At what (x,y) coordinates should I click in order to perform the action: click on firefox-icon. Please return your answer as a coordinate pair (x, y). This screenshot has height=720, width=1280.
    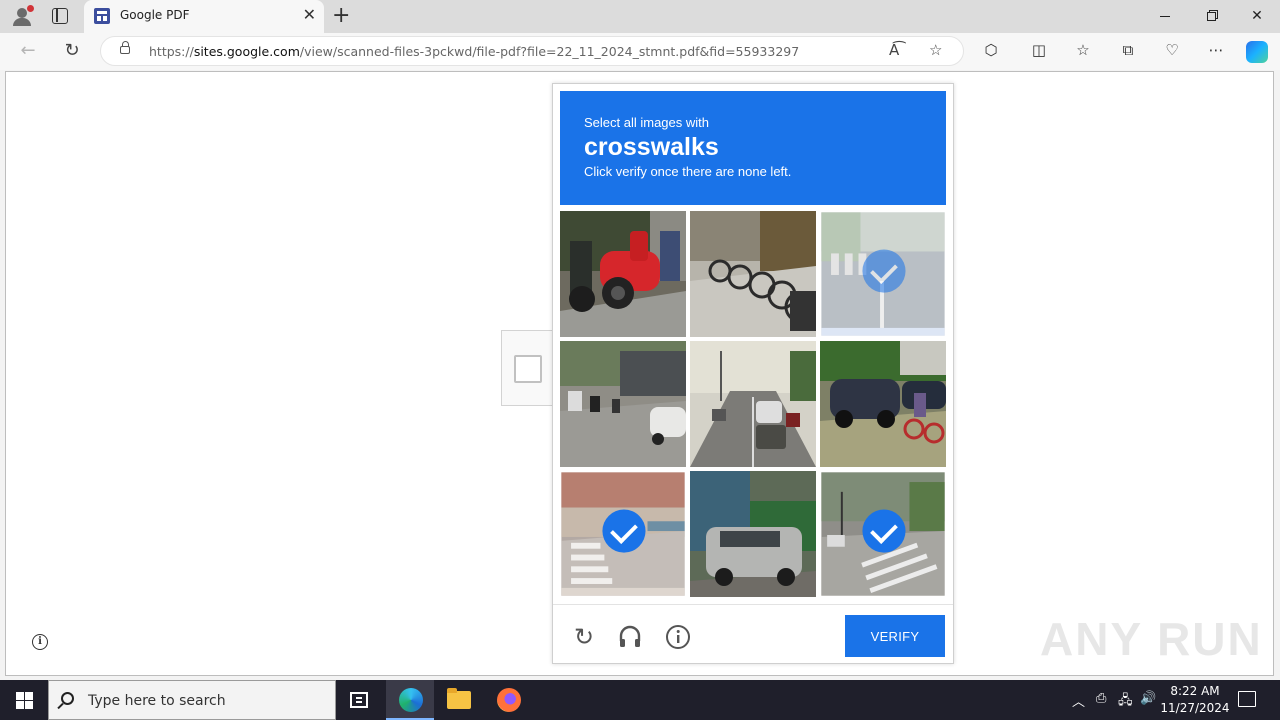
    Looking at the image, I should click on (509, 700).